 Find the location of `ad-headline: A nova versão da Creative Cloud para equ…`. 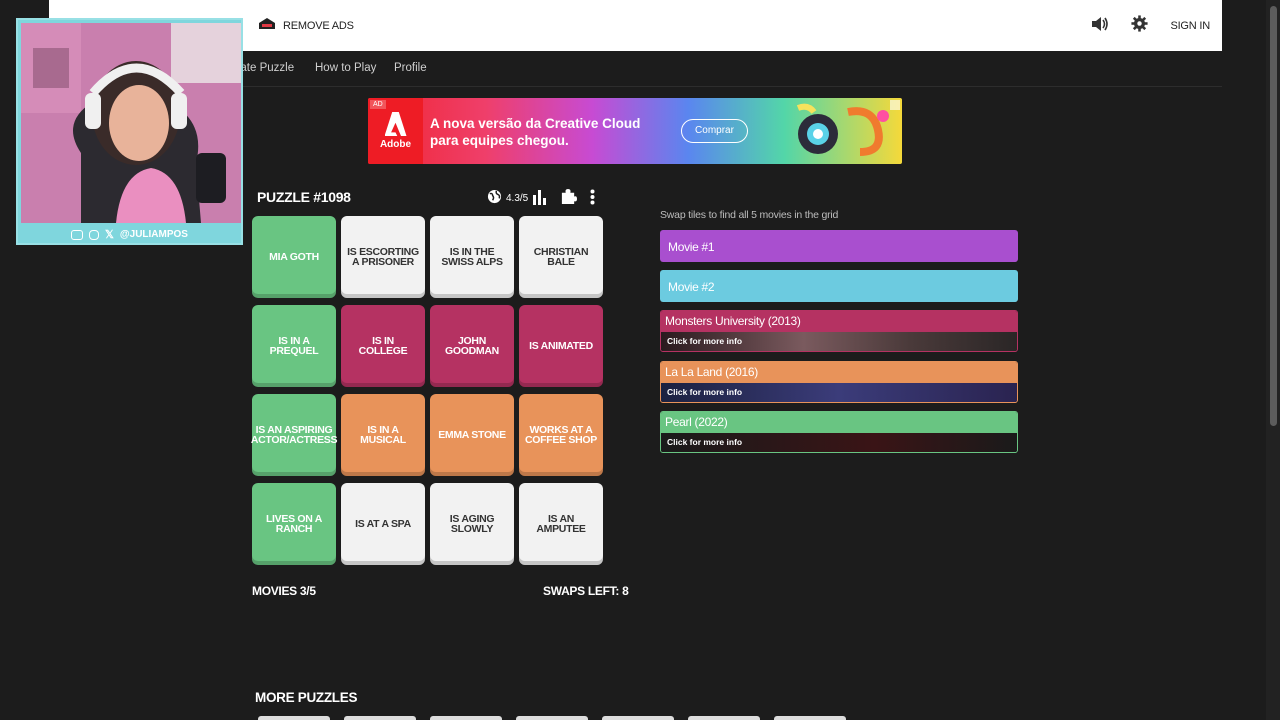

ad-headline: A nova versão da Creative Cloud para equ… is located at coordinates (535, 132).